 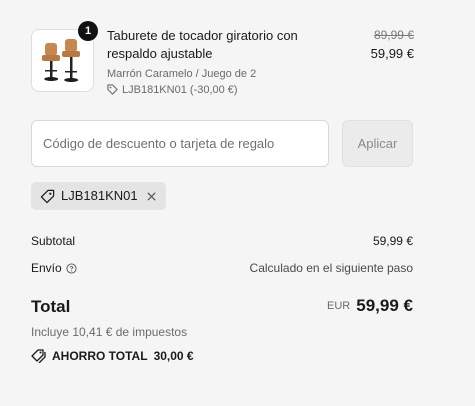 What do you see at coordinates (180, 143) in the screenshot?
I see `discount-code-input` at bounding box center [180, 143].